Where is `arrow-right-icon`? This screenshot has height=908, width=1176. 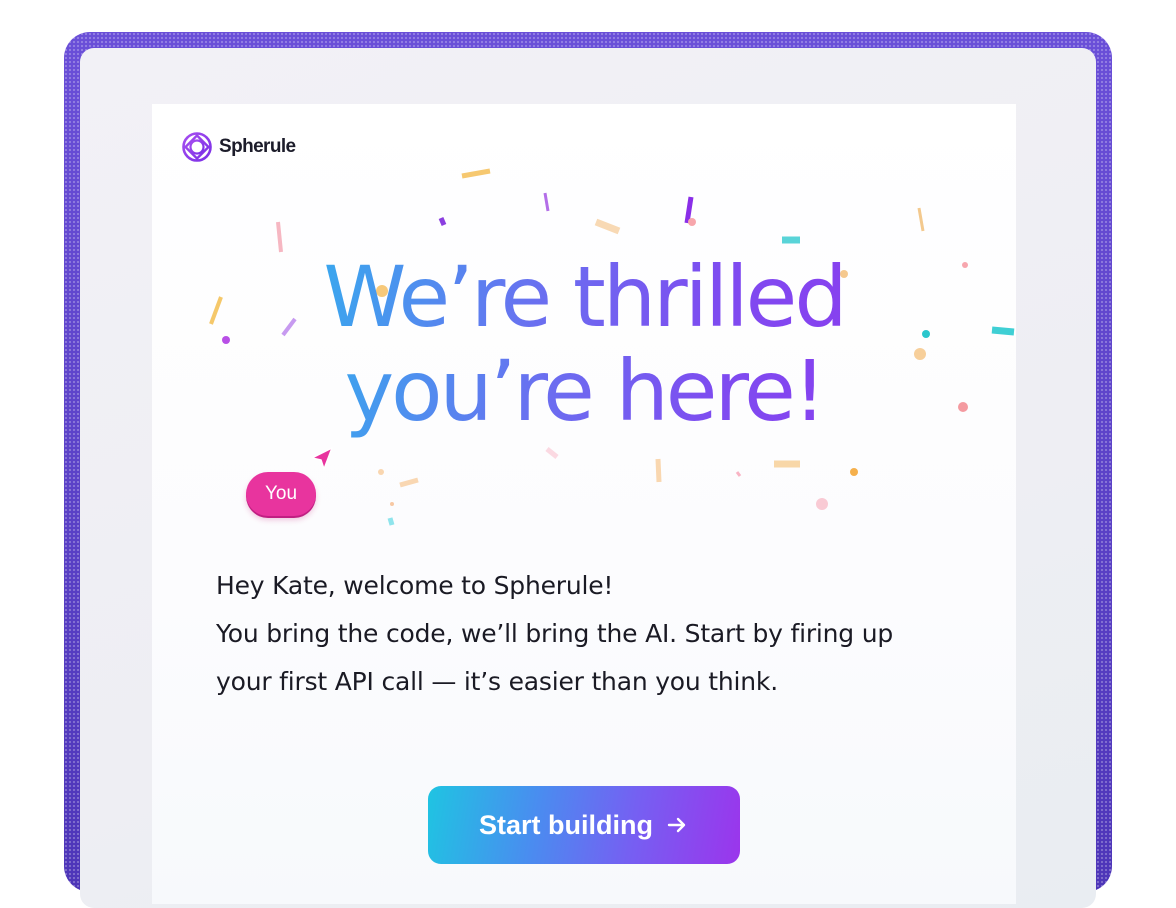 arrow-right-icon is located at coordinates (677, 825).